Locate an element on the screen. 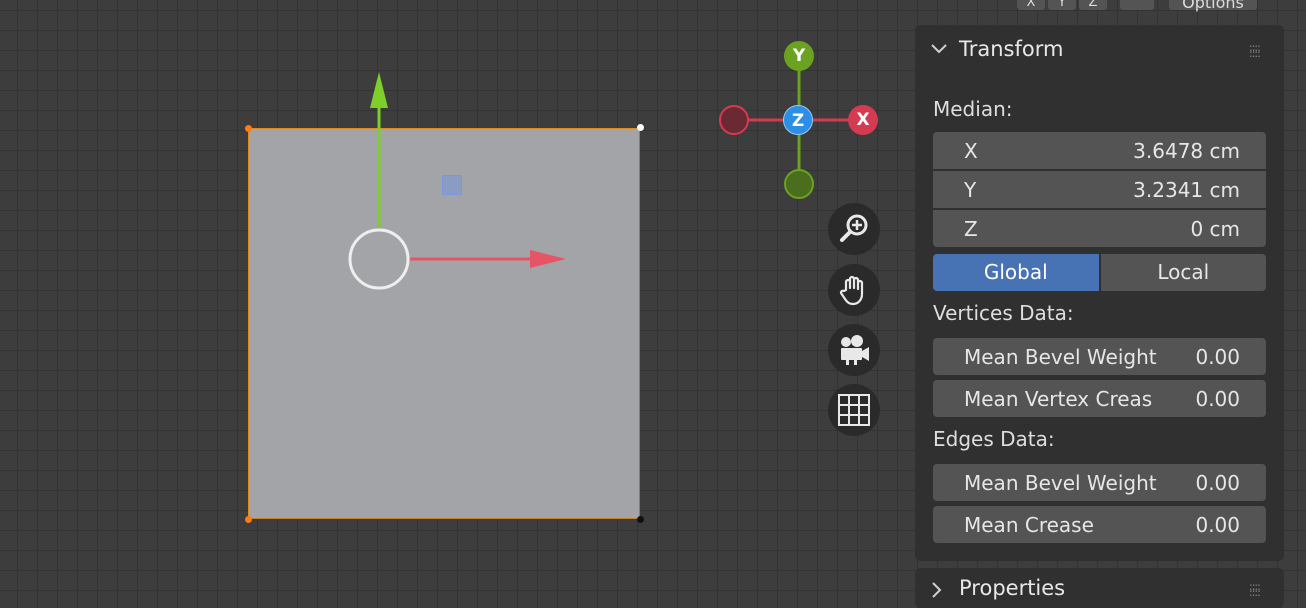 The image size is (1306, 608). topology-icon is located at coordinates (1137, 5).